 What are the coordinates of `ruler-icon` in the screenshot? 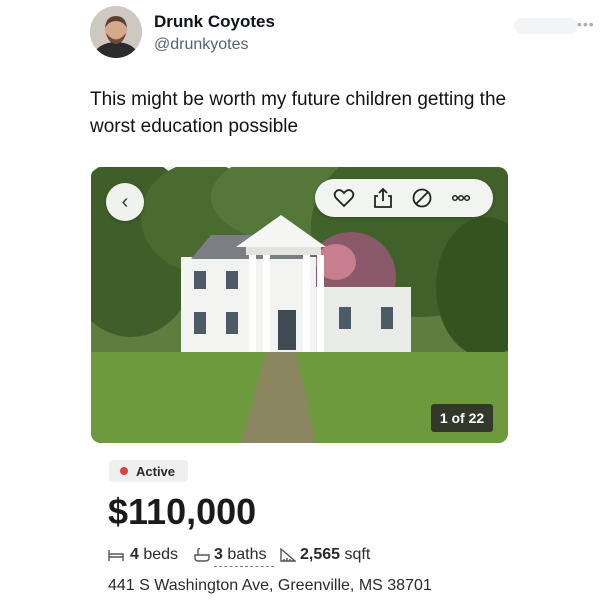 It's located at (288, 555).